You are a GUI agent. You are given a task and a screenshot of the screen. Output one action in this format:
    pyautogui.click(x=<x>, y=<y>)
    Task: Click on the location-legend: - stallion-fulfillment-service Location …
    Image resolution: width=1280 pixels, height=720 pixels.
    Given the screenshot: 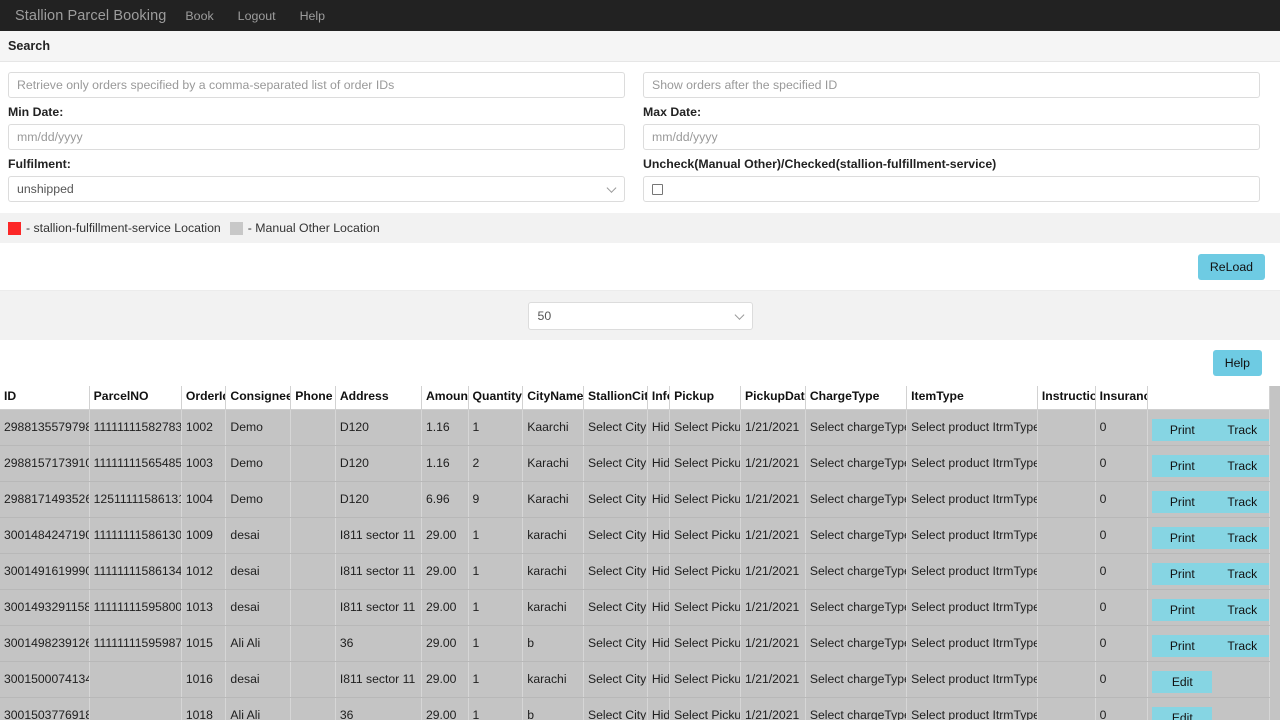 What is the action you would take?
    pyautogui.click(x=640, y=228)
    